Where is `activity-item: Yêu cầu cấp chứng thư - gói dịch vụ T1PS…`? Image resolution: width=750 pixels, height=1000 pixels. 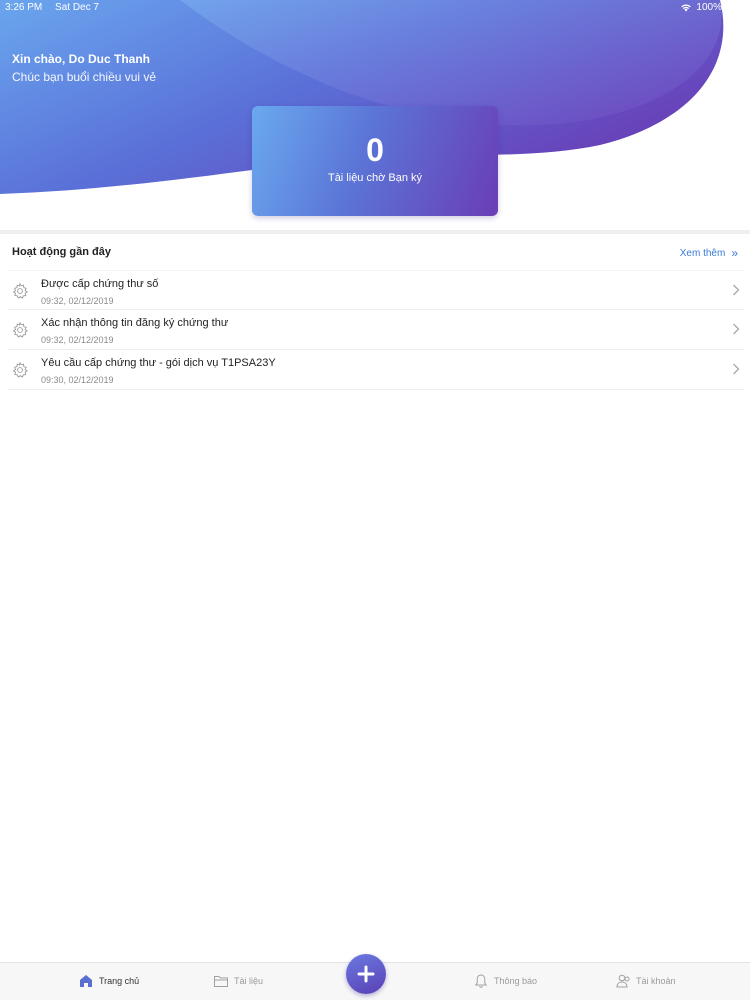 activity-item: Yêu cầu cấp chứng thư - gói dịch vụ T1PS… is located at coordinates (376, 370).